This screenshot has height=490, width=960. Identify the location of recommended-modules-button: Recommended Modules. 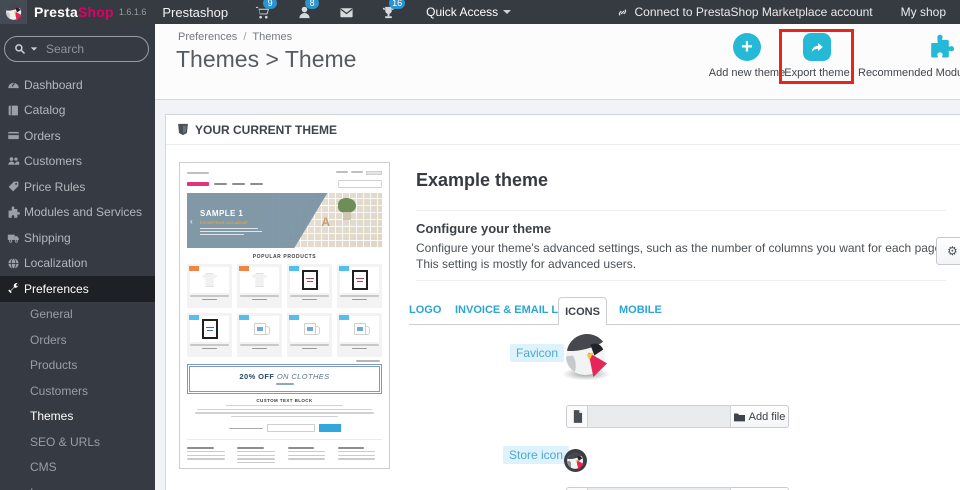
(907, 56).